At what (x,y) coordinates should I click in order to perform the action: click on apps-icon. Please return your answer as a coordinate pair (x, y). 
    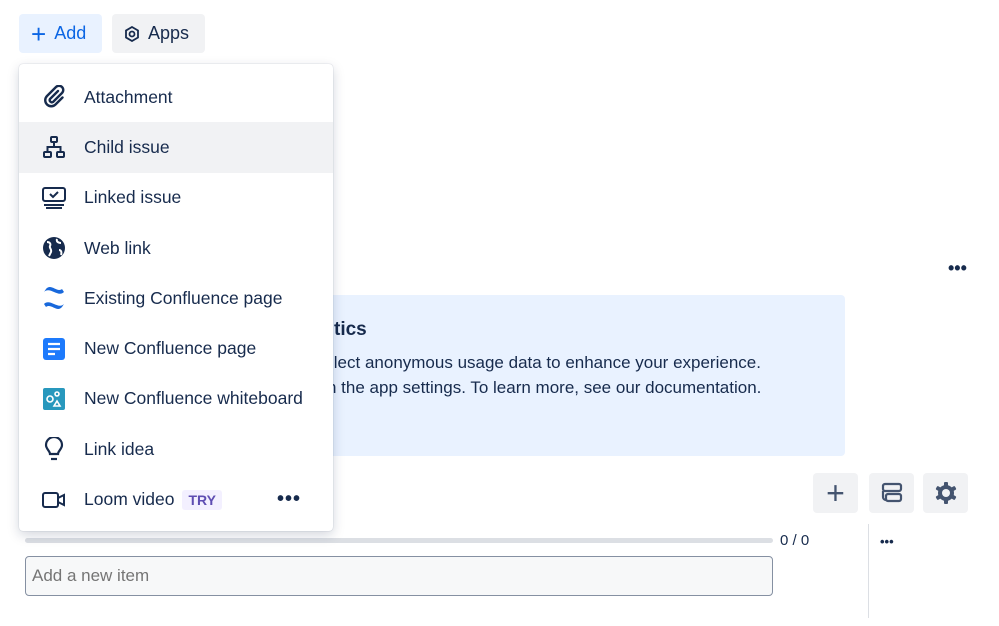
    Looking at the image, I should click on (132, 33).